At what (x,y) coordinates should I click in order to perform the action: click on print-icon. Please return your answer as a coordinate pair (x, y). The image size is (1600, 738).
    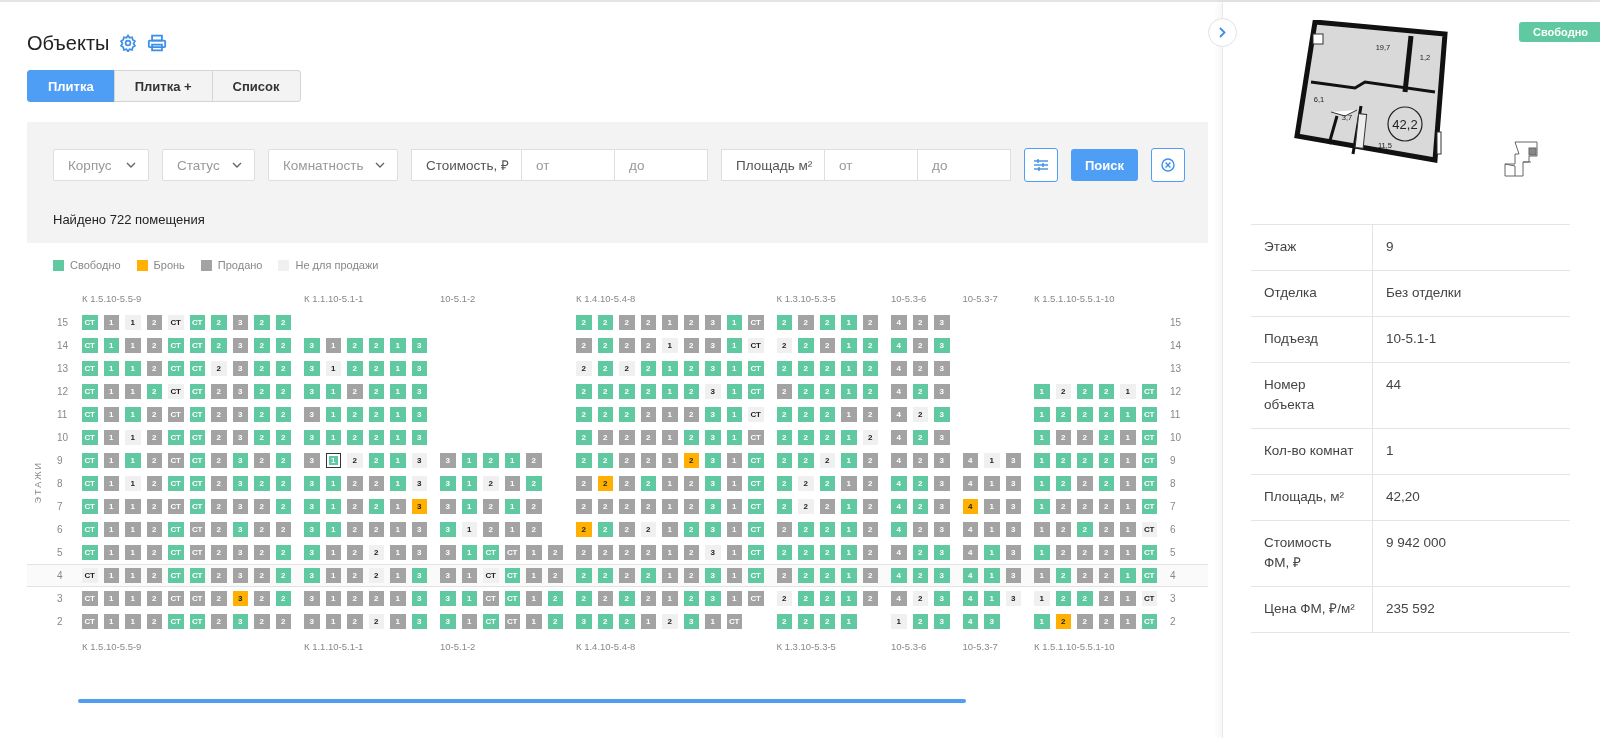
    Looking at the image, I should click on (157, 43).